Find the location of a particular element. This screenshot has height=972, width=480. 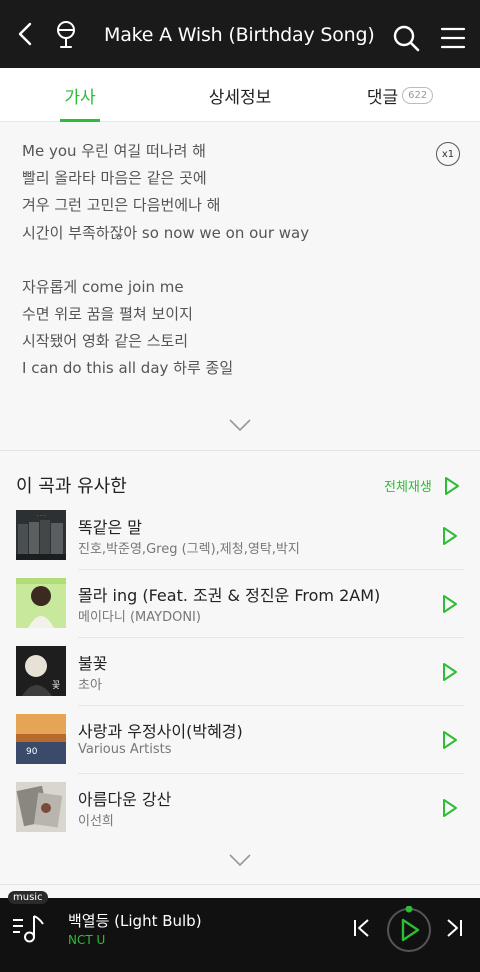

lyric-line: 수면 위로 꿈을 펼쳐 보이지 is located at coordinates (107, 314).